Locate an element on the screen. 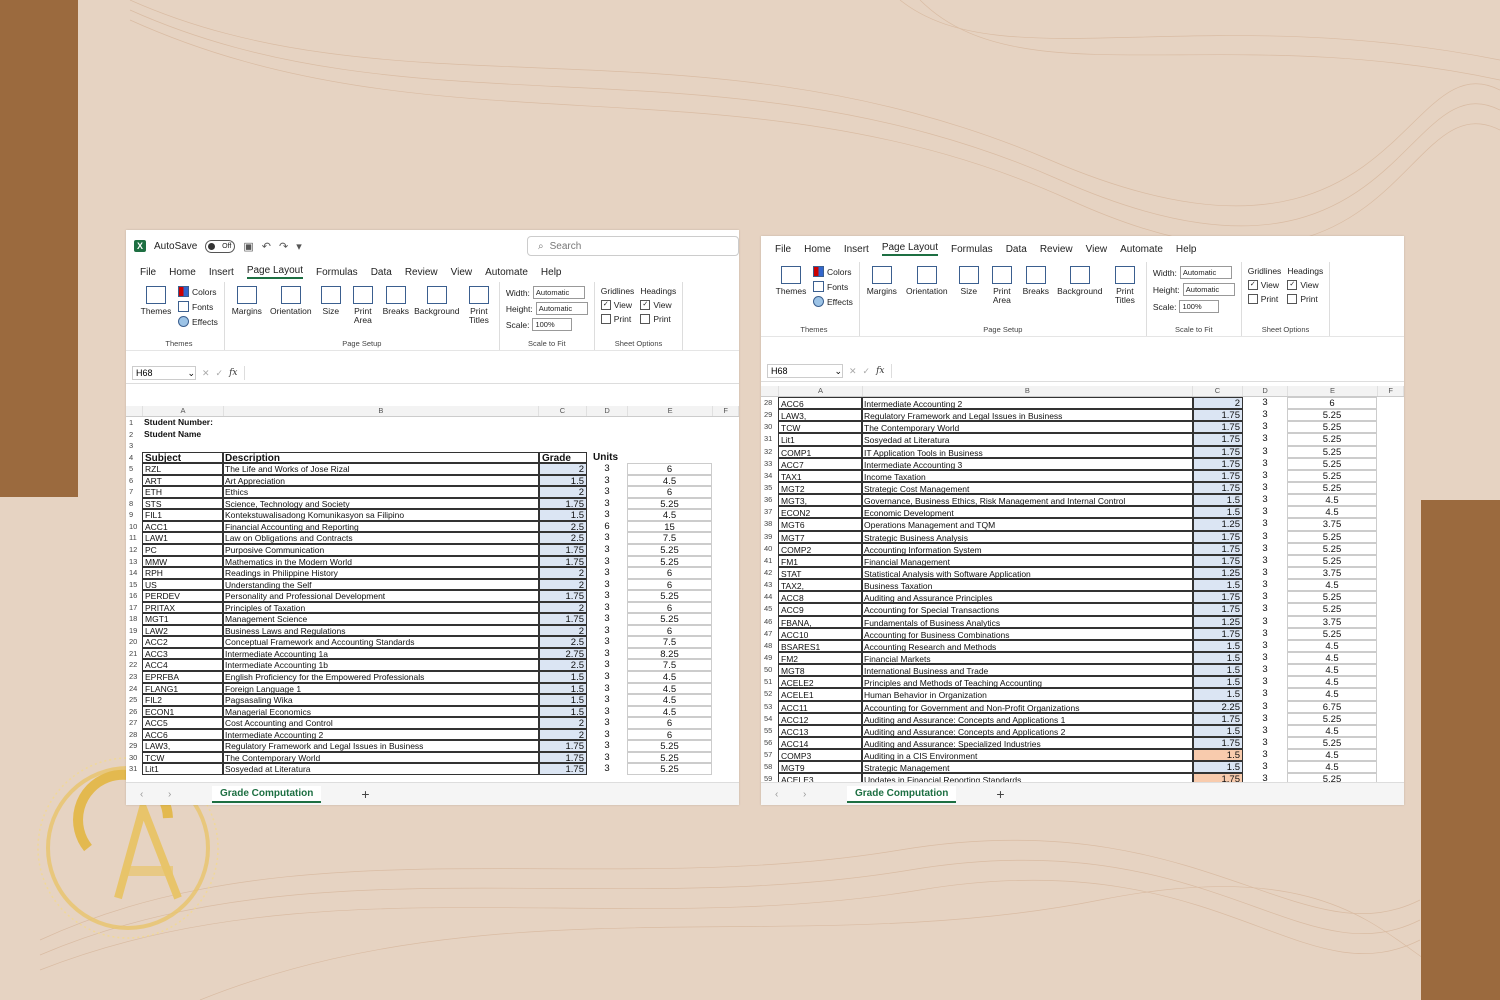  cell-grade is located at coordinates (563, 446).